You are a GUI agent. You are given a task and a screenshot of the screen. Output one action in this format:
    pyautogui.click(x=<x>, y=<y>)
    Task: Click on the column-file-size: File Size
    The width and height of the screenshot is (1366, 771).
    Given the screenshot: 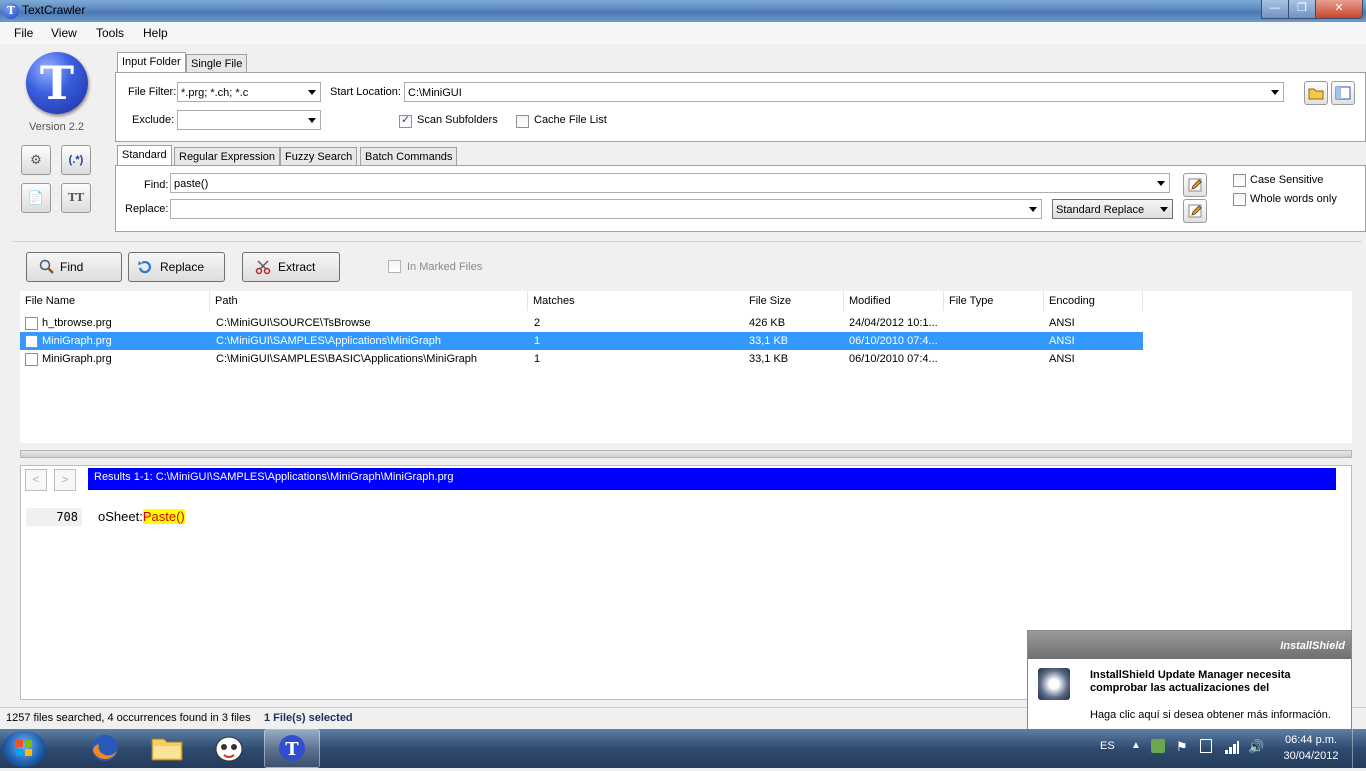 What is the action you would take?
    pyautogui.click(x=794, y=301)
    